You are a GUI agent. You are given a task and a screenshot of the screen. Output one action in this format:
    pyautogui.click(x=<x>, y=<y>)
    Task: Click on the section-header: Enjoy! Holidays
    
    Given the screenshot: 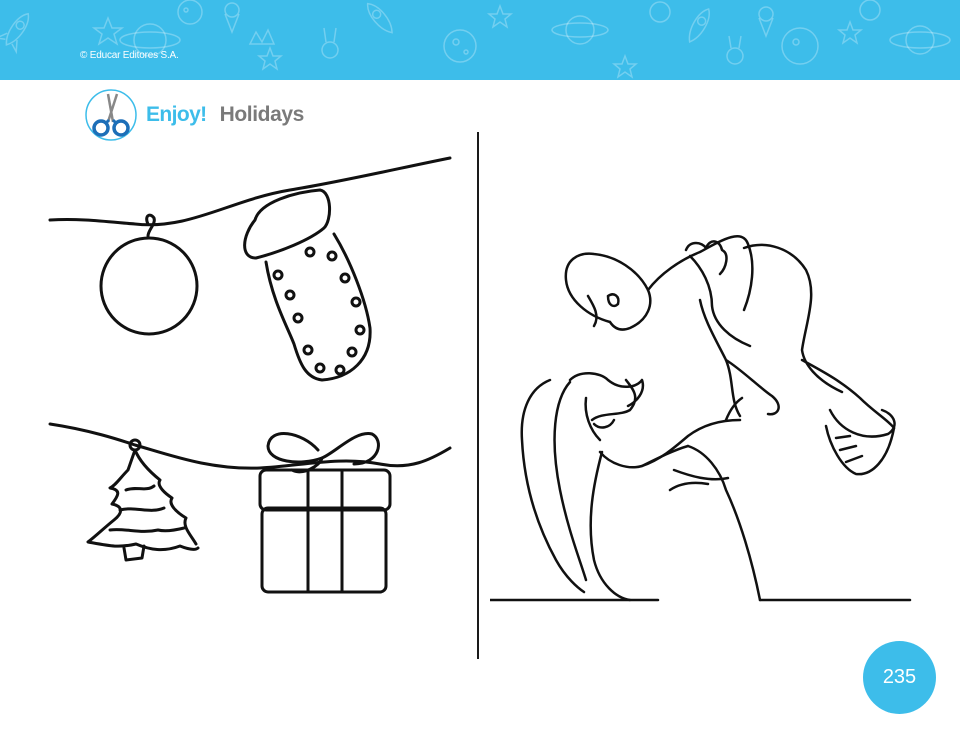 What is the action you would take?
    pyautogui.click(x=194, y=115)
    